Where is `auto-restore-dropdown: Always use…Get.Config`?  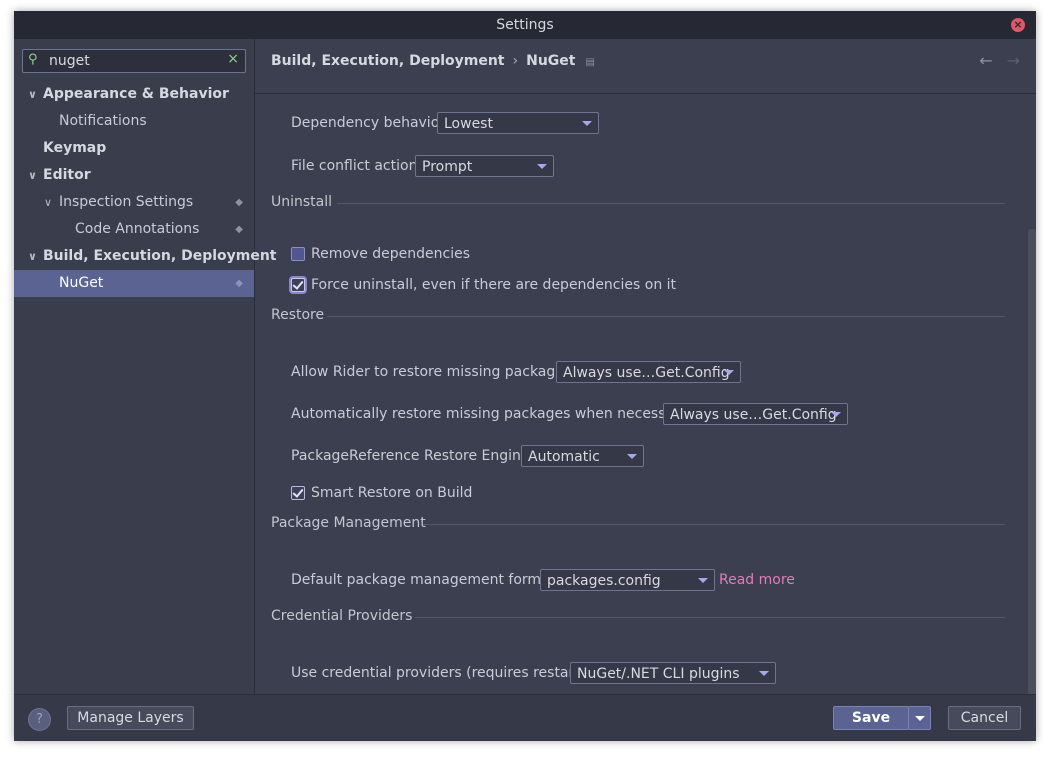
auto-restore-dropdown: Always use…Get.Config is located at coordinates (755, 414).